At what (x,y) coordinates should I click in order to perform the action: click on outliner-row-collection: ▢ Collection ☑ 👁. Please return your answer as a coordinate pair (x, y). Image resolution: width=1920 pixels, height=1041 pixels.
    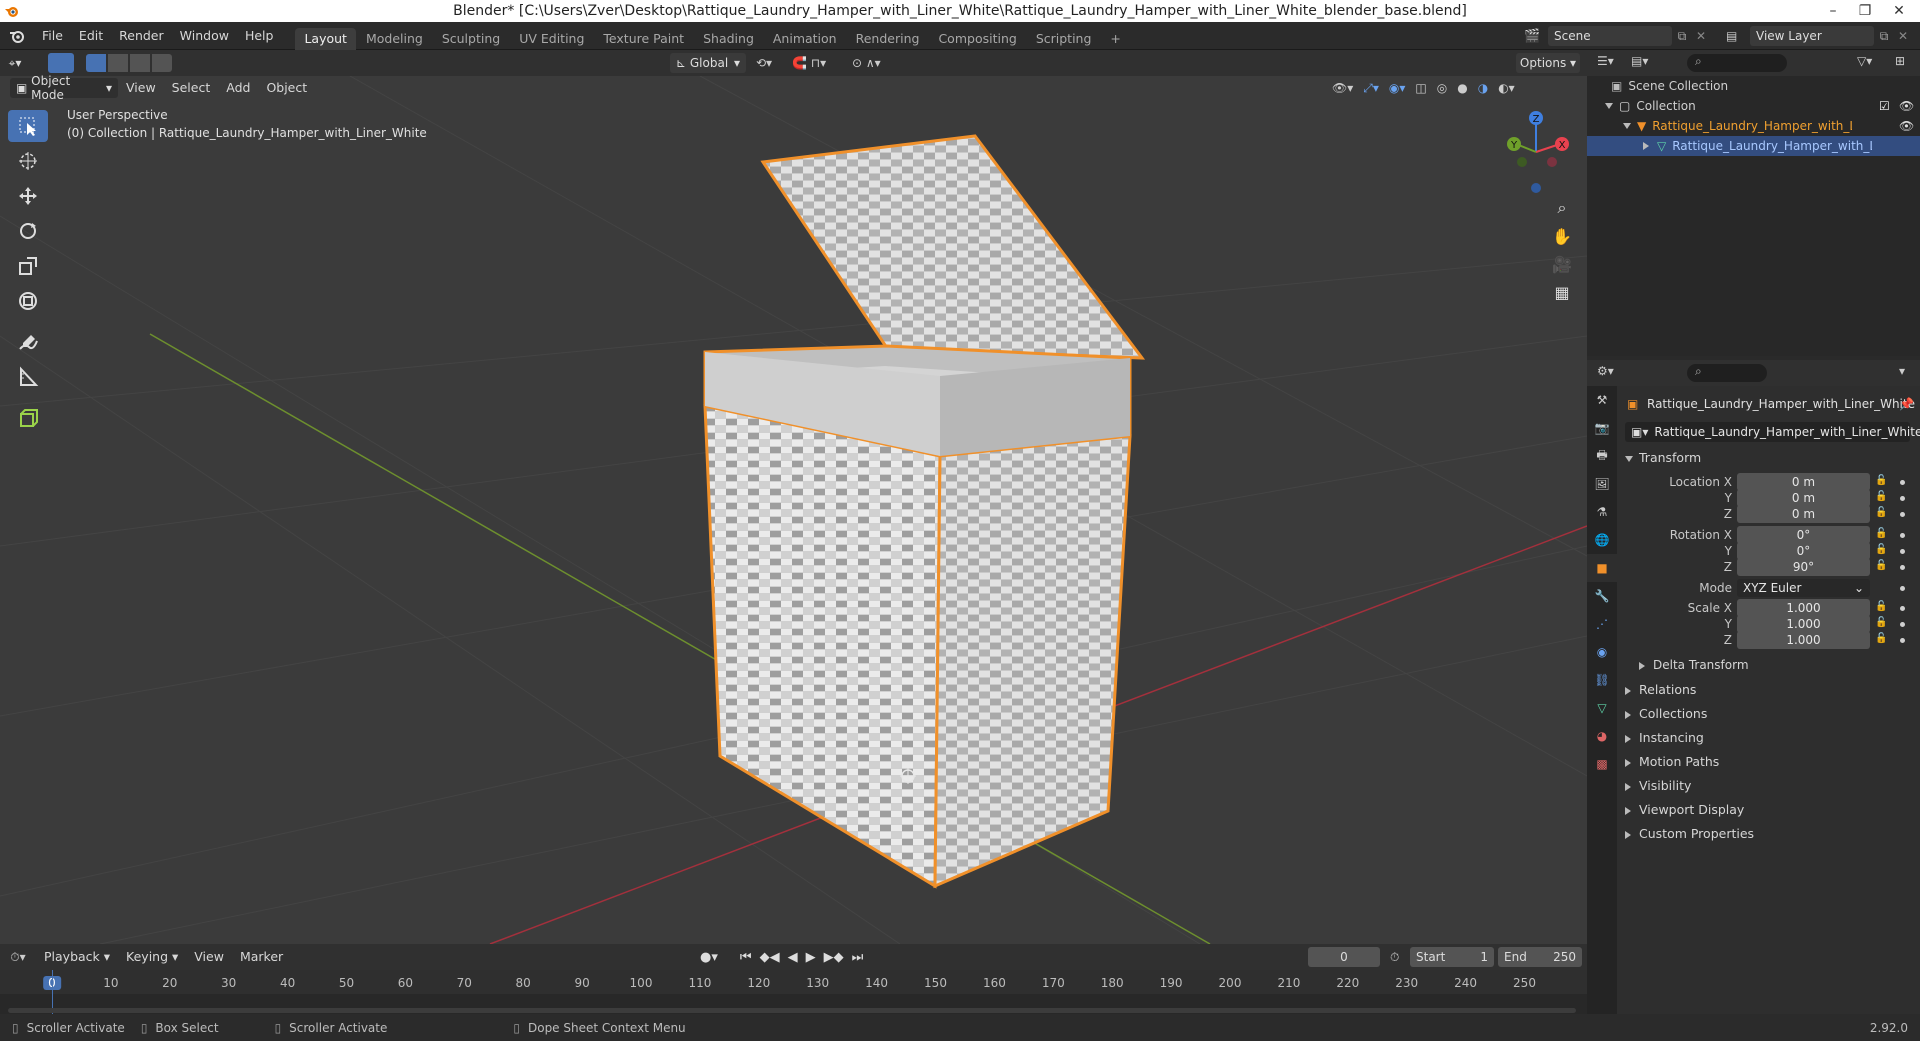
    Looking at the image, I should click on (1753, 106).